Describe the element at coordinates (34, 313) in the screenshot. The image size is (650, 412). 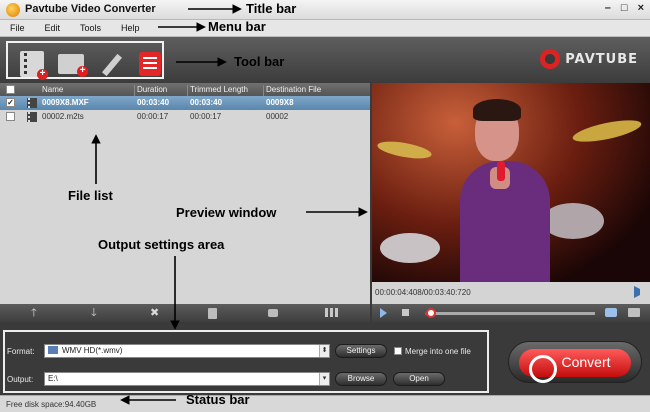
I see `move-up-icon: 🡑` at that location.